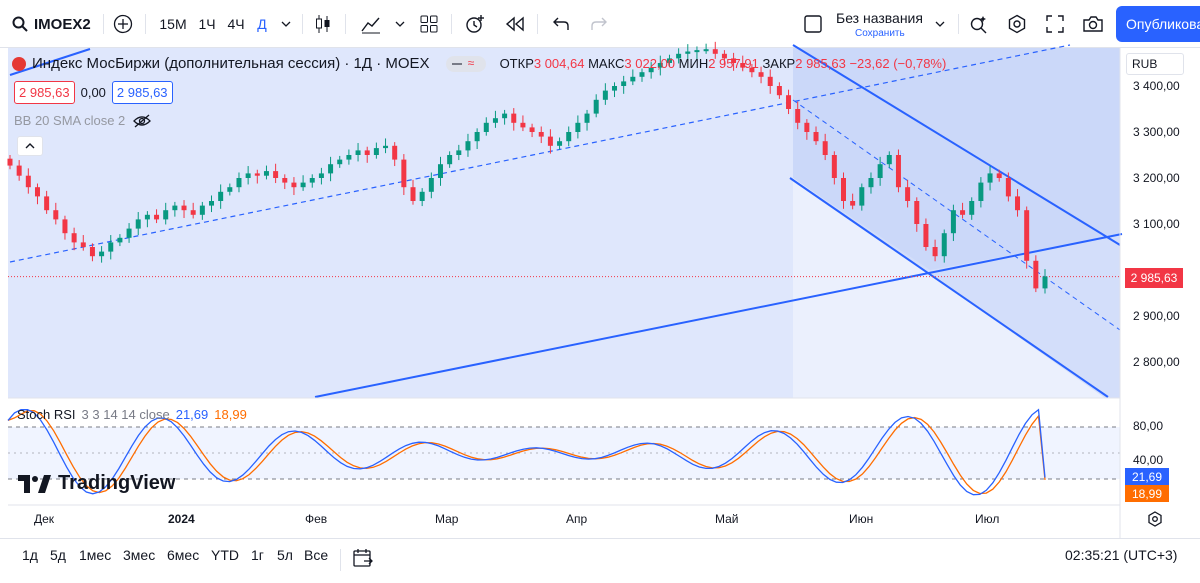  I want to click on range-1m: 1мес, so click(95, 555).